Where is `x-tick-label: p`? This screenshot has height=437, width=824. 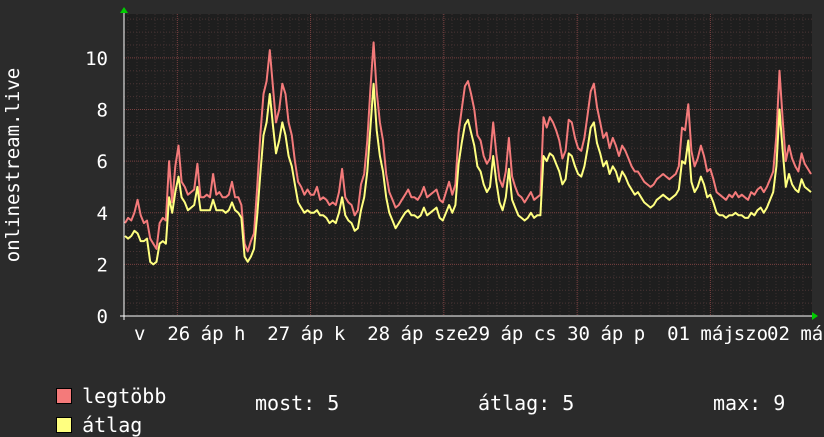 x-tick-label: p is located at coordinates (639, 334).